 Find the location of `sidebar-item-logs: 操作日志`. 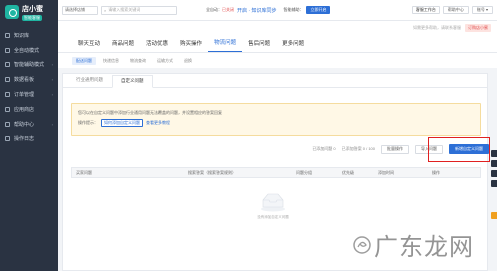

sidebar-item-logs: 操作日志 is located at coordinates (29, 139).